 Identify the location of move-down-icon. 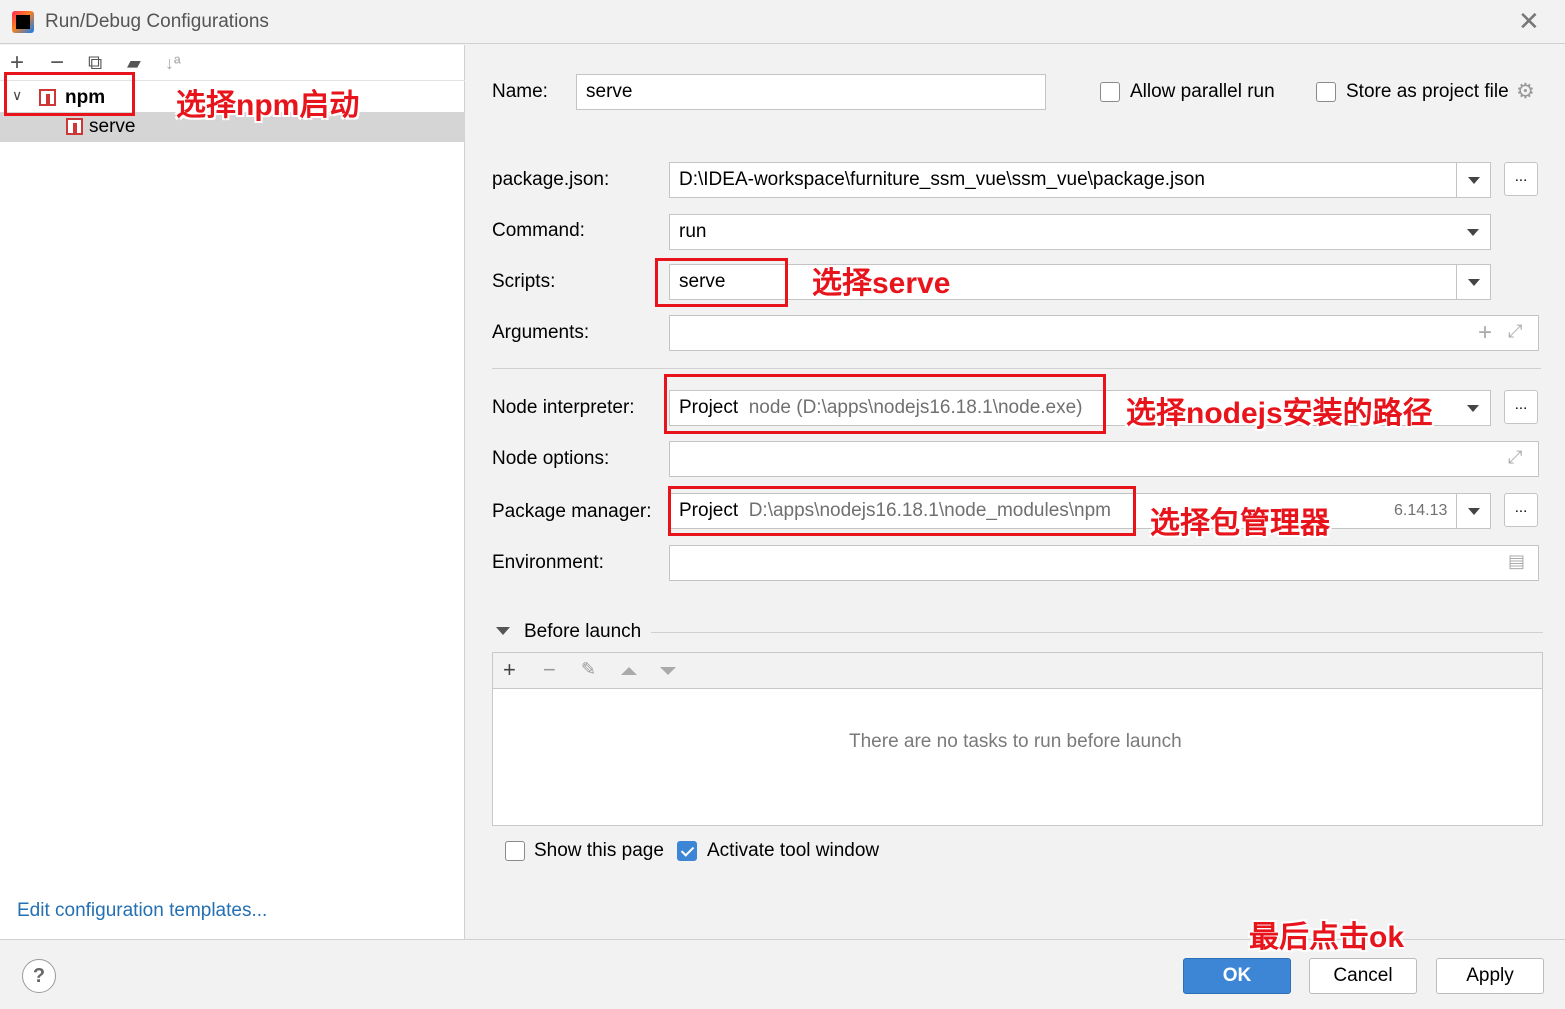
(668, 671).